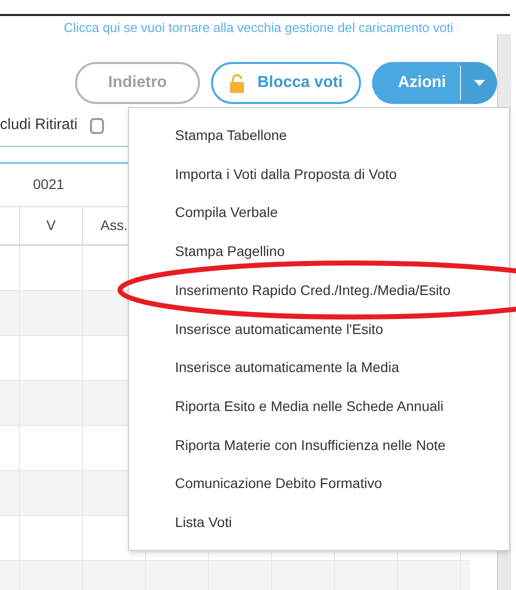 This screenshot has height=590, width=516. I want to click on menu-item: Importa i Voti dalla Proposta di Voto, so click(319, 174).